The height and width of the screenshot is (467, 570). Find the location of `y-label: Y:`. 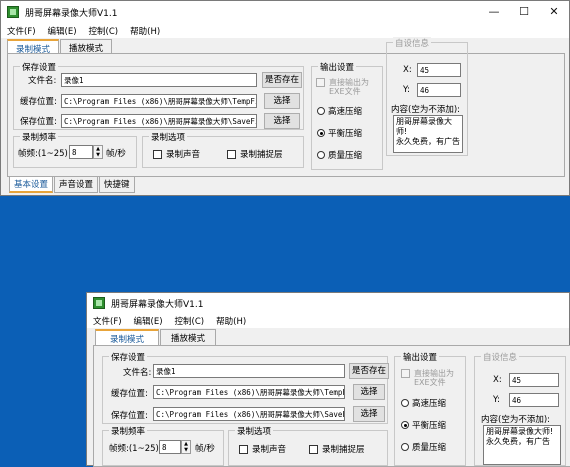

y-label: Y: is located at coordinates (406, 90).